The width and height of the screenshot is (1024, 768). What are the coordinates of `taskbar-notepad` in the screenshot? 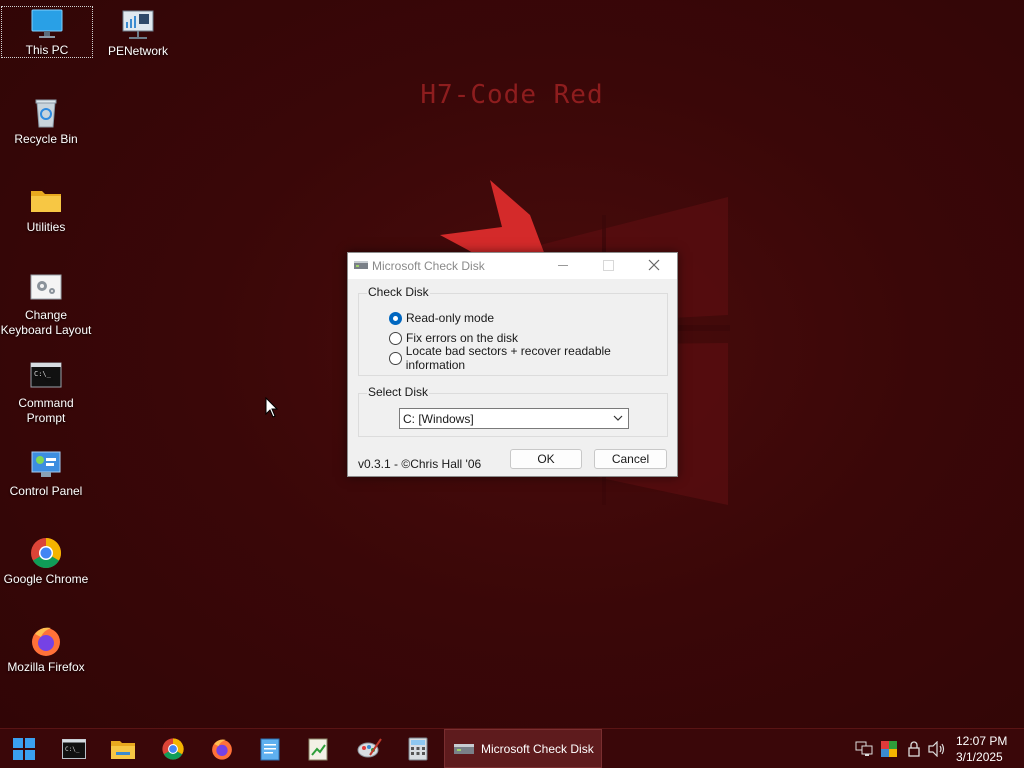 It's located at (270, 749).